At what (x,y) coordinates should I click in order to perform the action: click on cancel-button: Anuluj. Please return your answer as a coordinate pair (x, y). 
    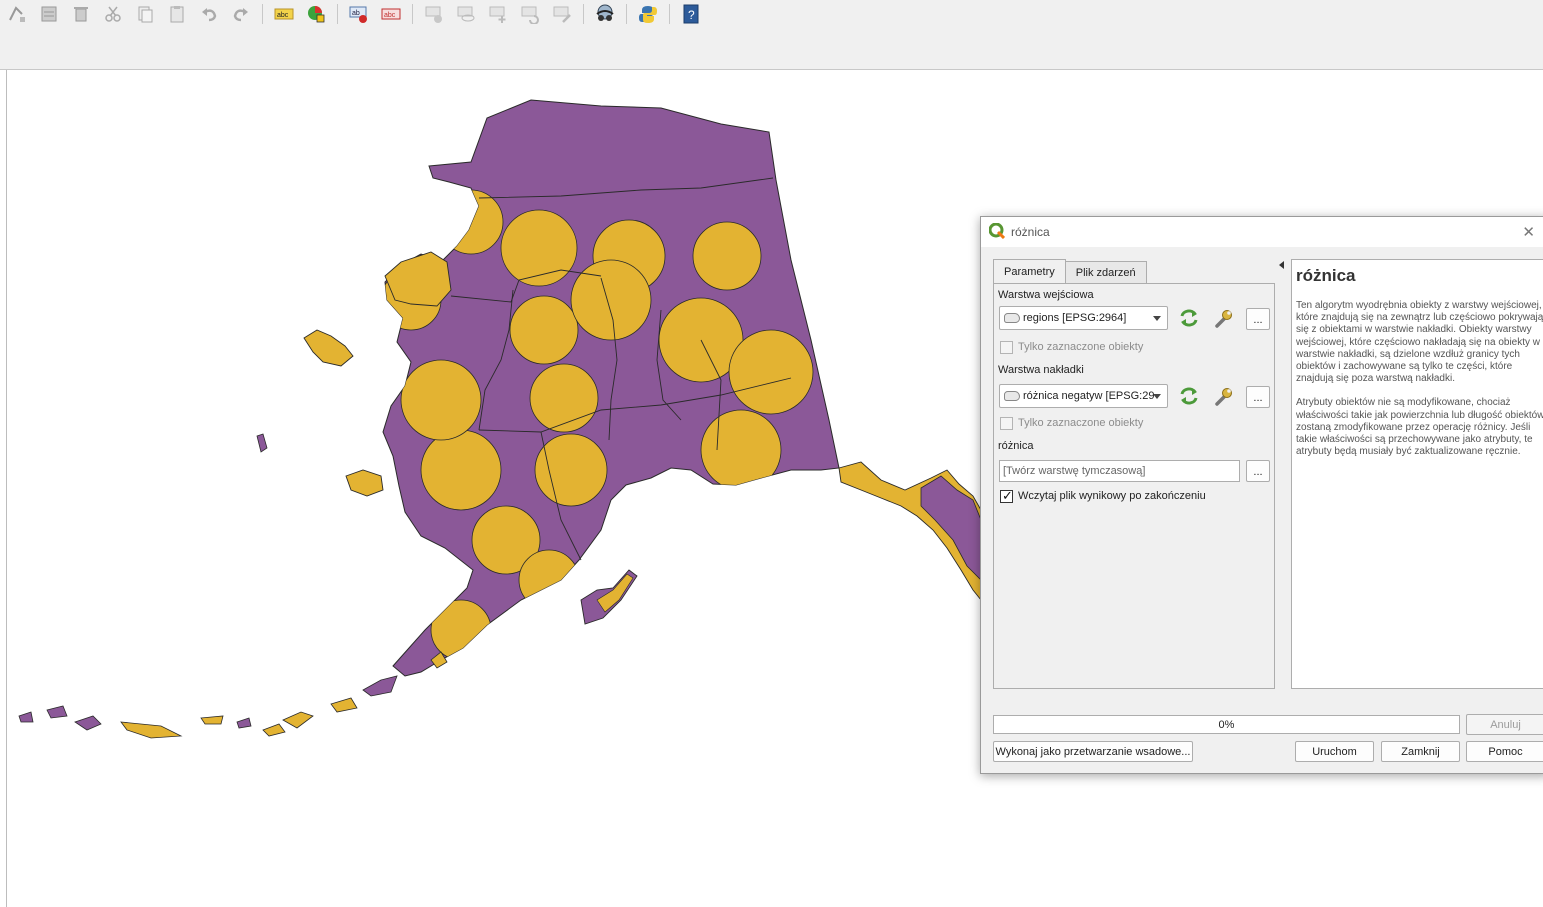
    Looking at the image, I should click on (1504, 724).